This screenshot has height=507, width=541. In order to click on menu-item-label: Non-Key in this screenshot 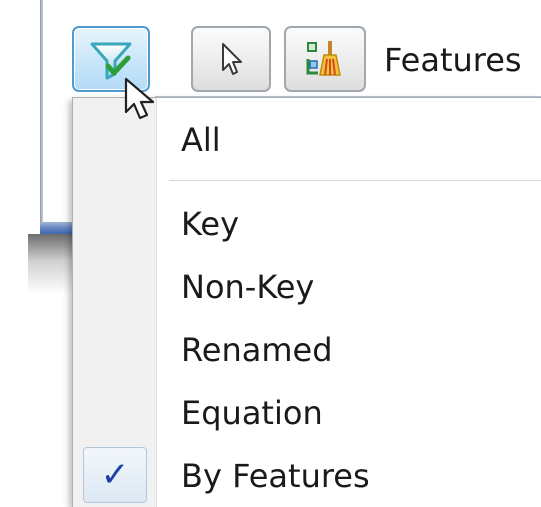, I will do `click(248, 287)`.